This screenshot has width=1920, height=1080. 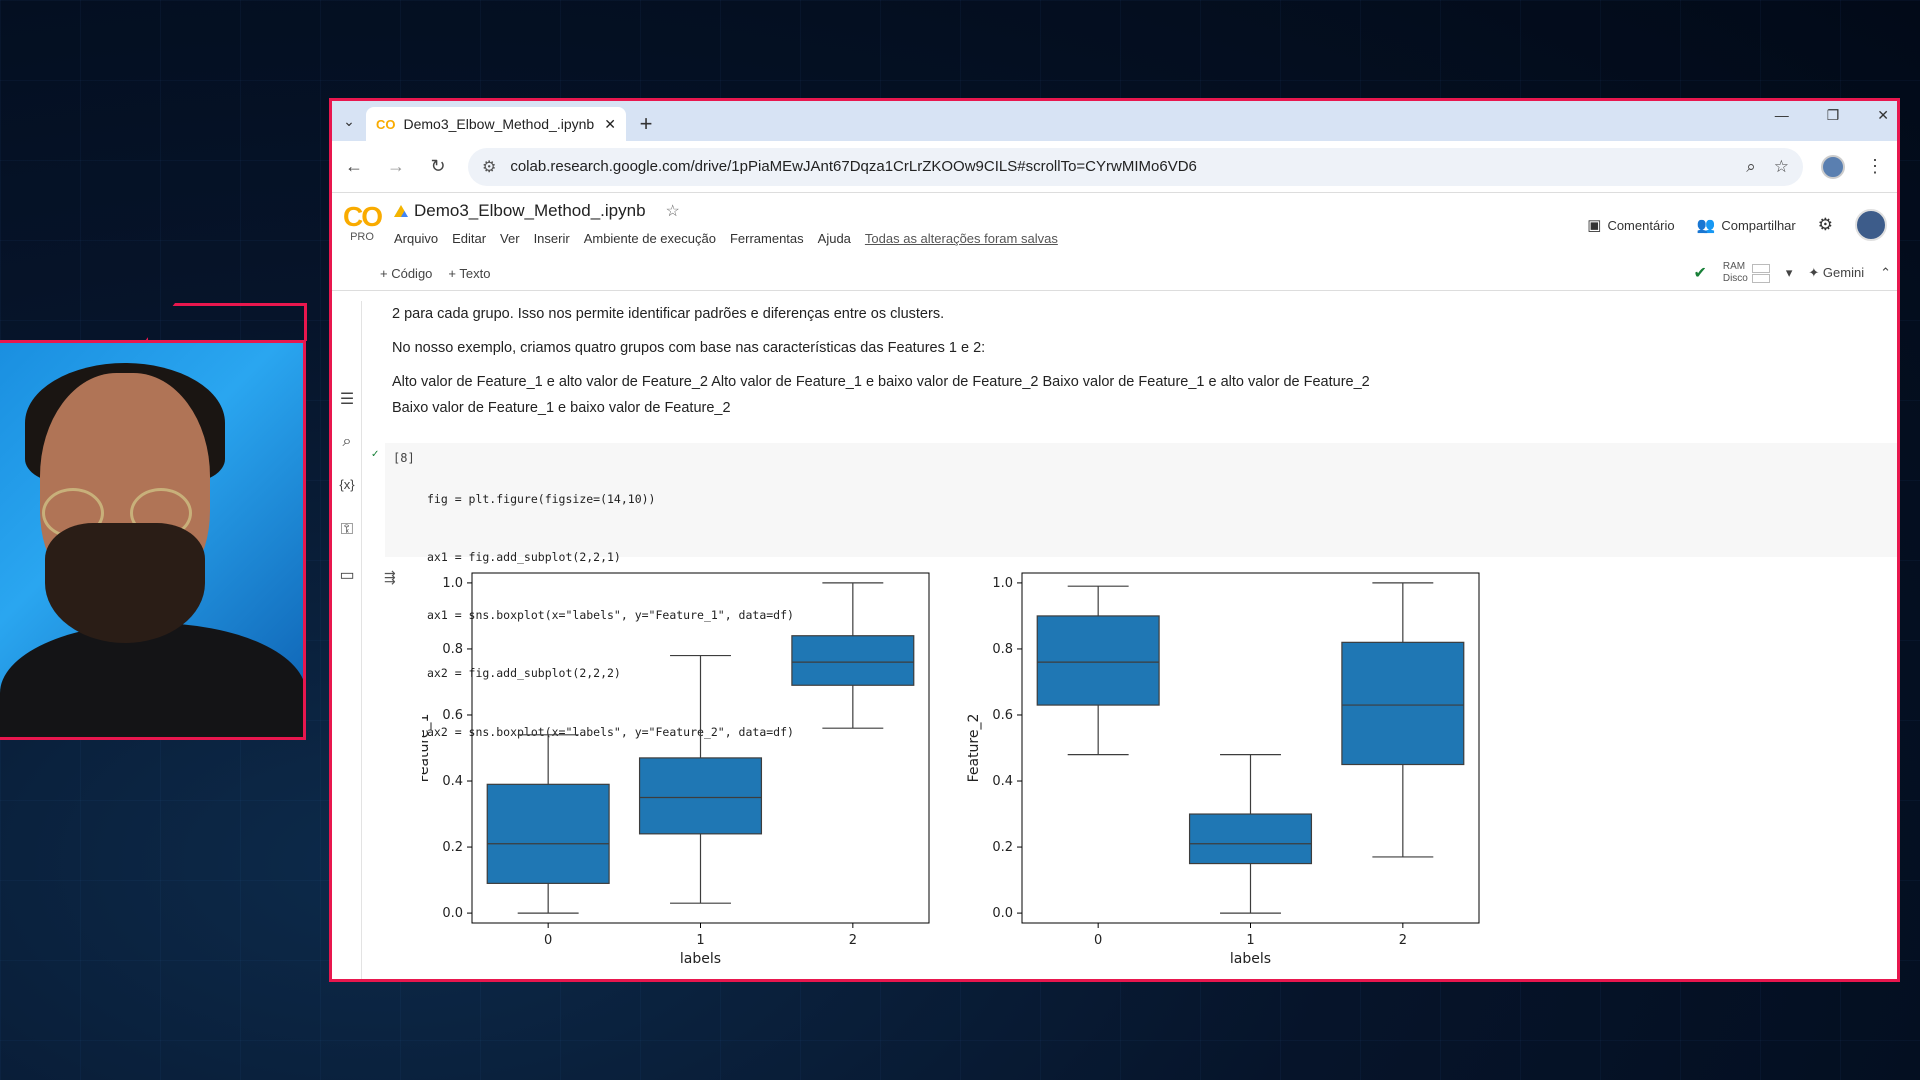 What do you see at coordinates (1751, 167) in the screenshot?
I see `zoom-icon: ⌕` at bounding box center [1751, 167].